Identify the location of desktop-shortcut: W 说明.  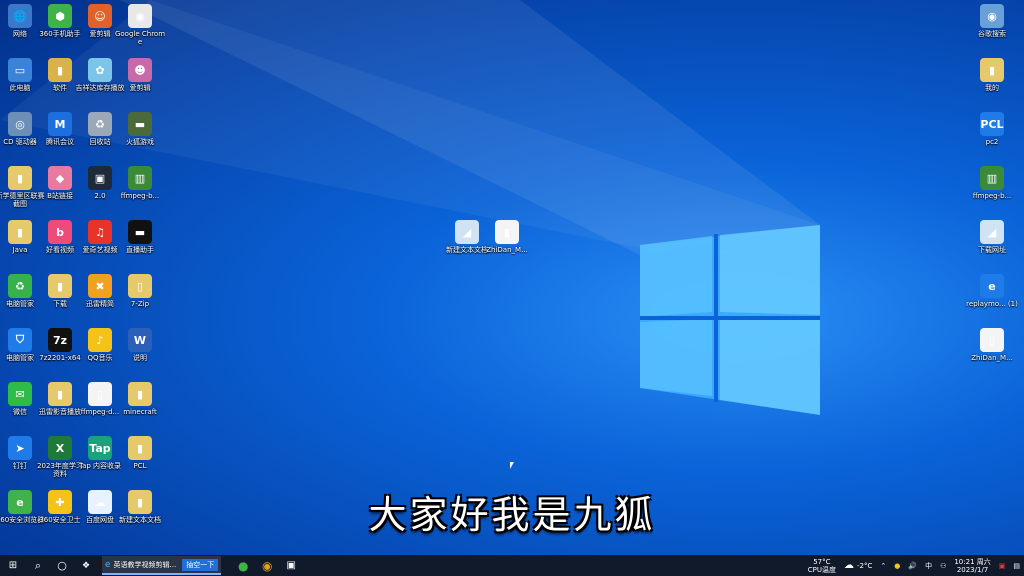
(140, 345).